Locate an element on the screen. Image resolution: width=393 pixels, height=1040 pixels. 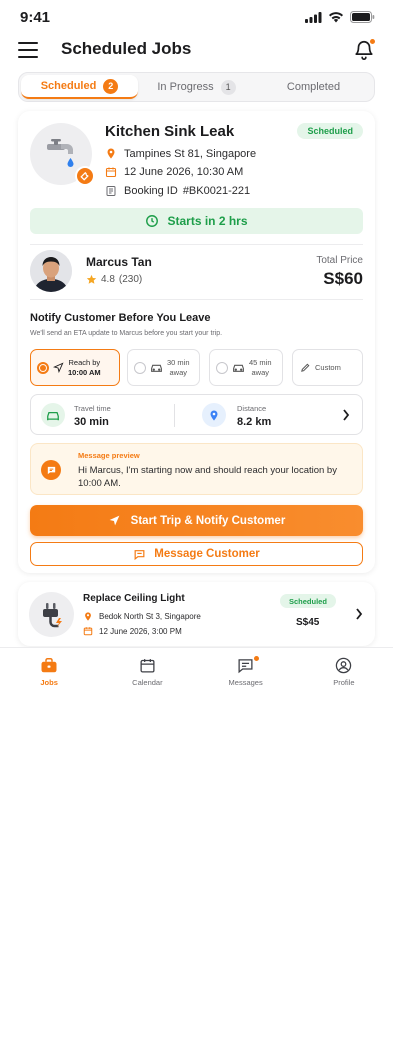
job-datetime: 12 June 2026, 10:30 AM is located at coordinates (184, 172).